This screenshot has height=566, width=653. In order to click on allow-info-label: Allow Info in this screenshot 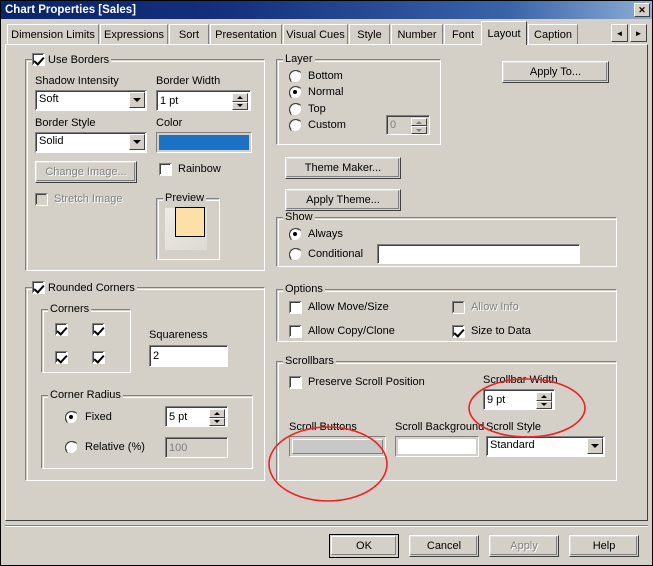, I will do `click(495, 307)`.